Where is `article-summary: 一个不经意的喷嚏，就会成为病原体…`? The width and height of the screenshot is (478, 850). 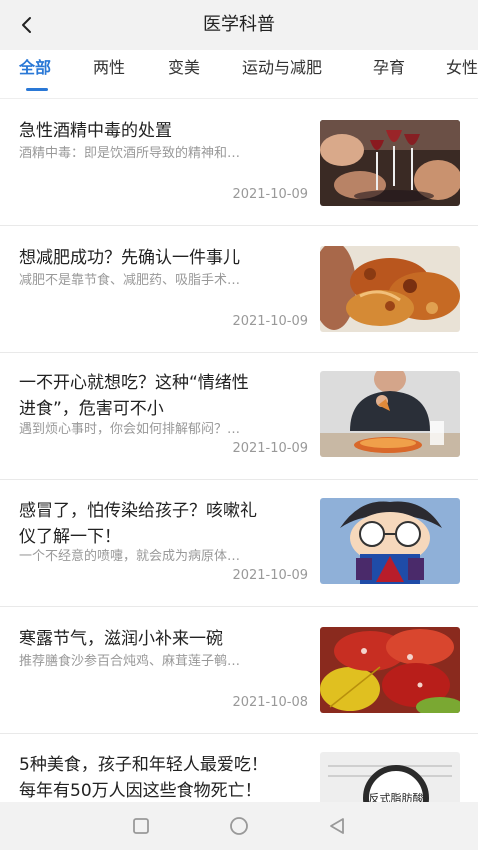
article-summary: 一个不经意的喷嚏，就会成为病原体… is located at coordinates (130, 556).